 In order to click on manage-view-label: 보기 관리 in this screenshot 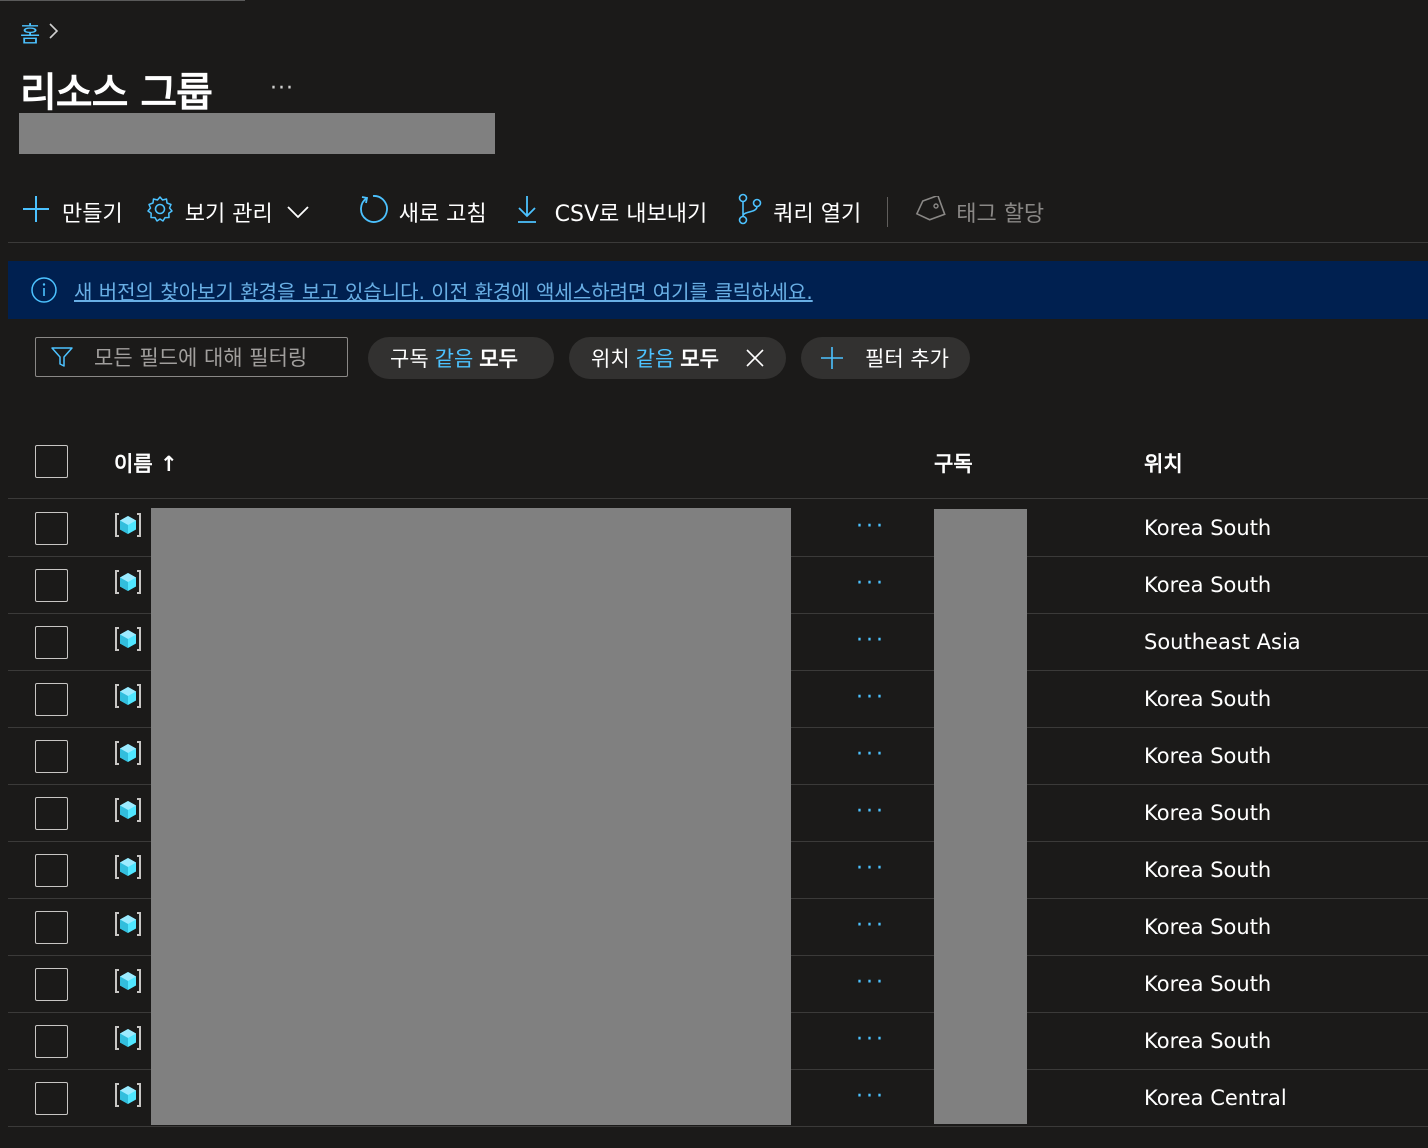, I will do `click(228, 214)`.